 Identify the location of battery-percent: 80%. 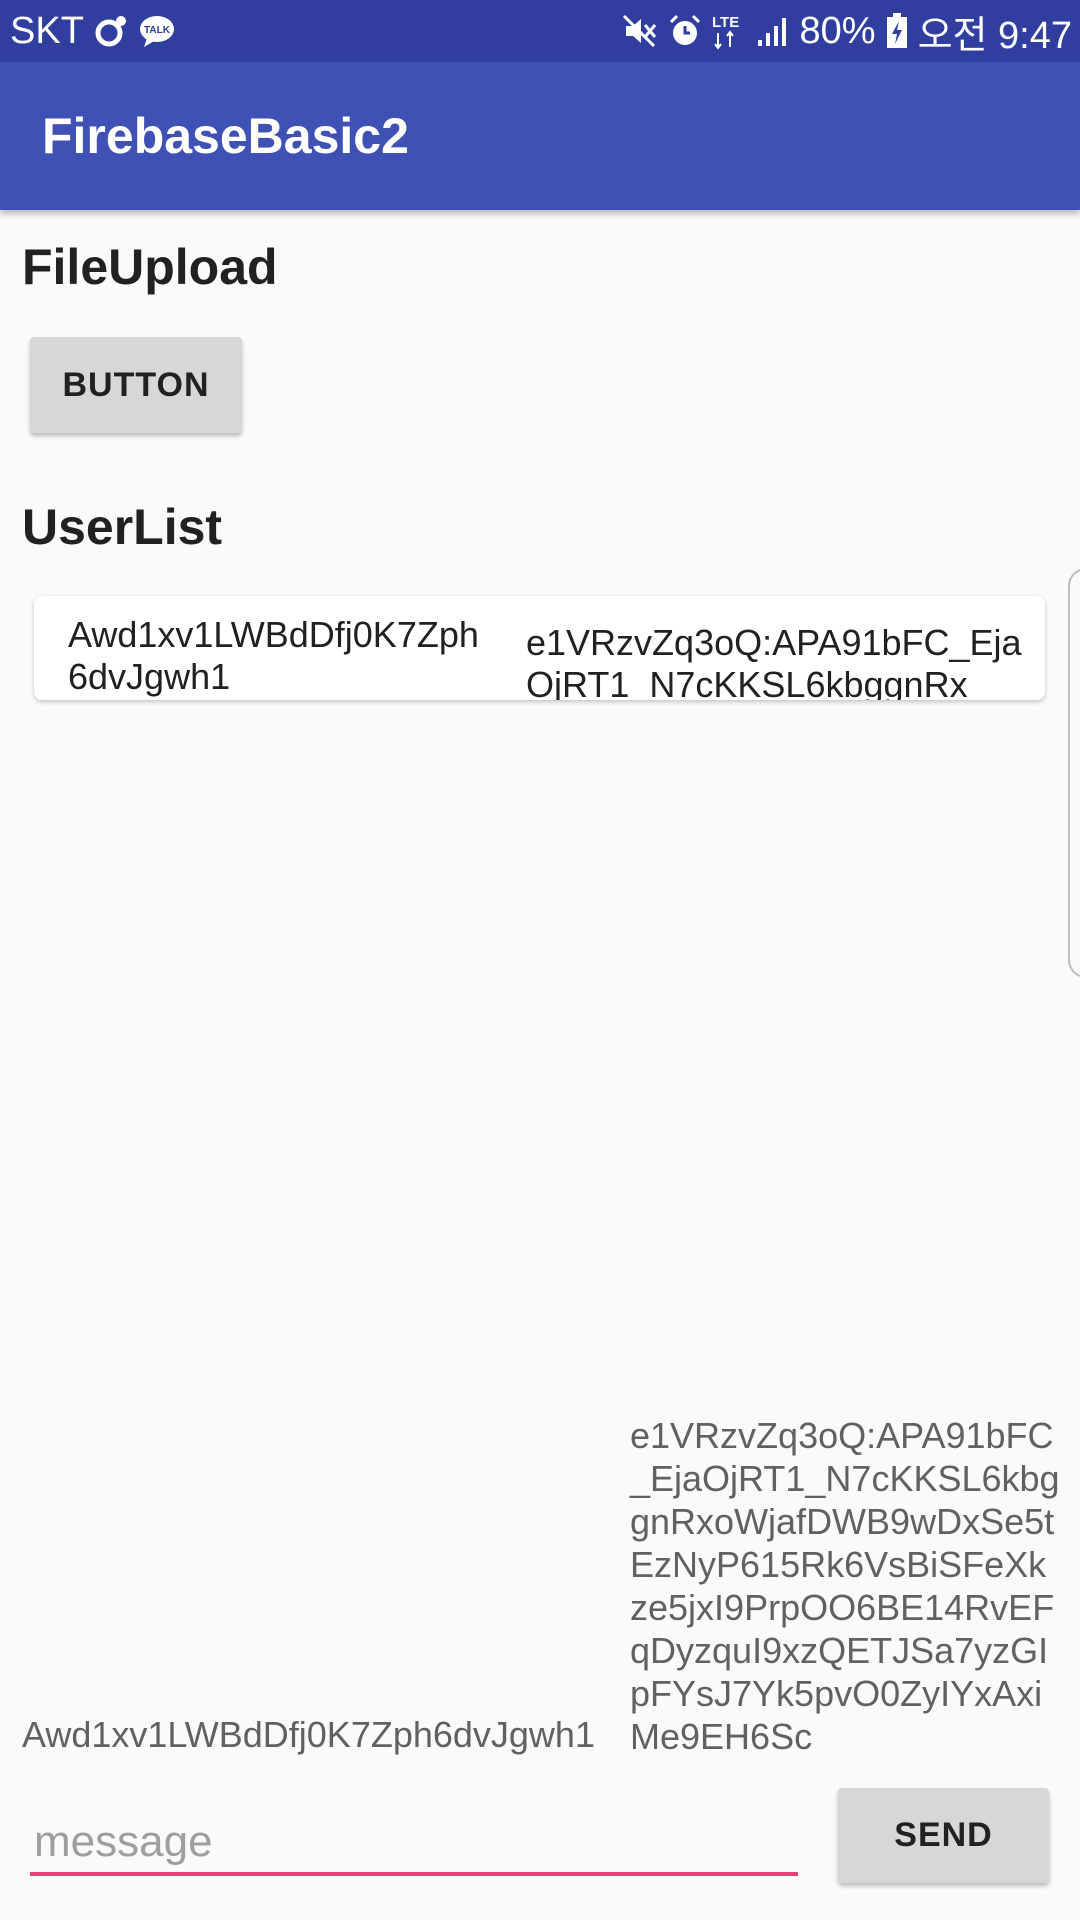
(837, 30).